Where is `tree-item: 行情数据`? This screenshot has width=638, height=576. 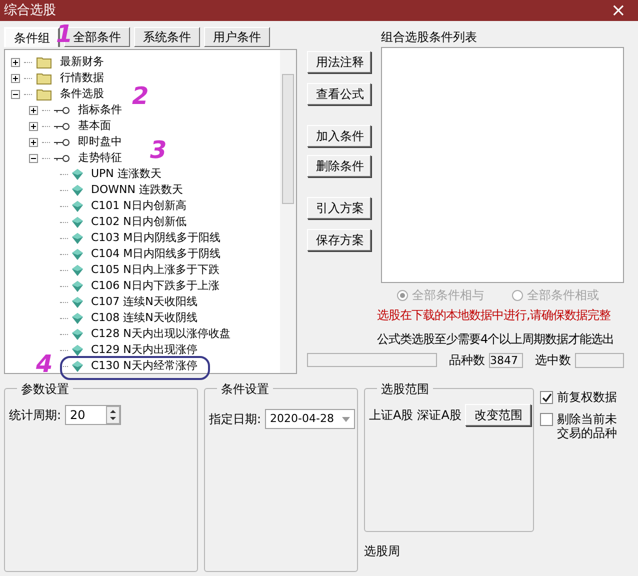 tree-item: 行情数据 is located at coordinates (80, 78).